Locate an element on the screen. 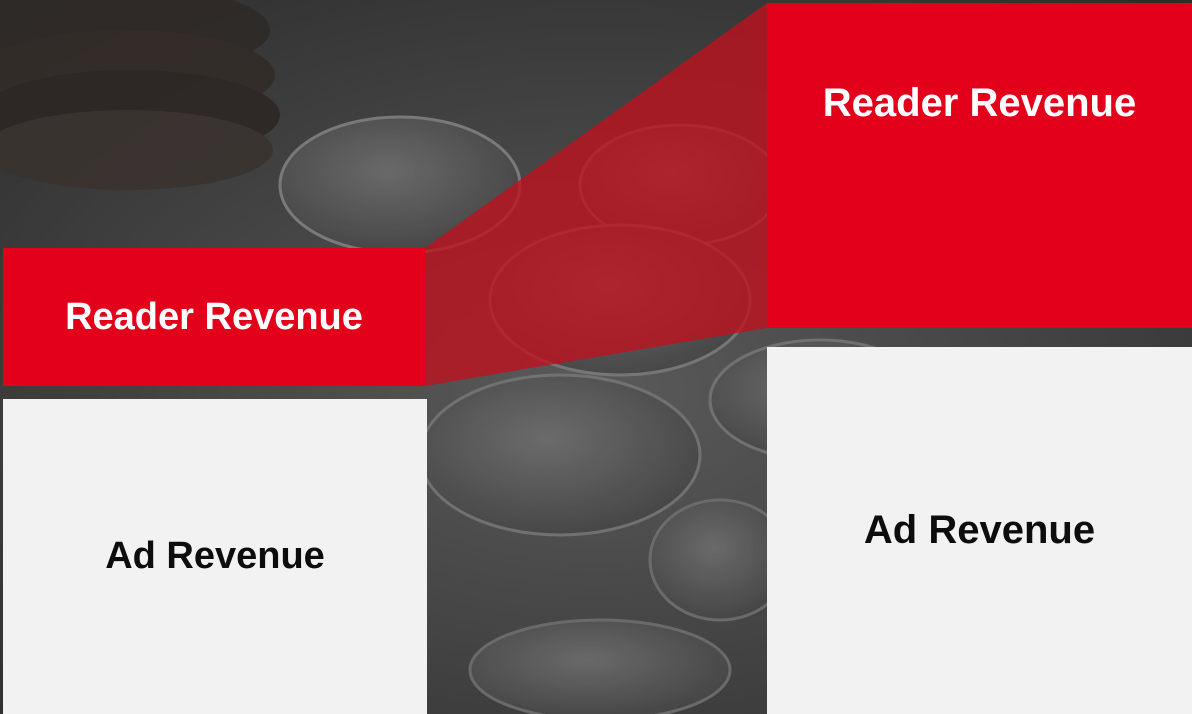 The width and height of the screenshot is (1192, 714). left-ad-revenue-label: Ad Revenue is located at coordinates (215, 556).